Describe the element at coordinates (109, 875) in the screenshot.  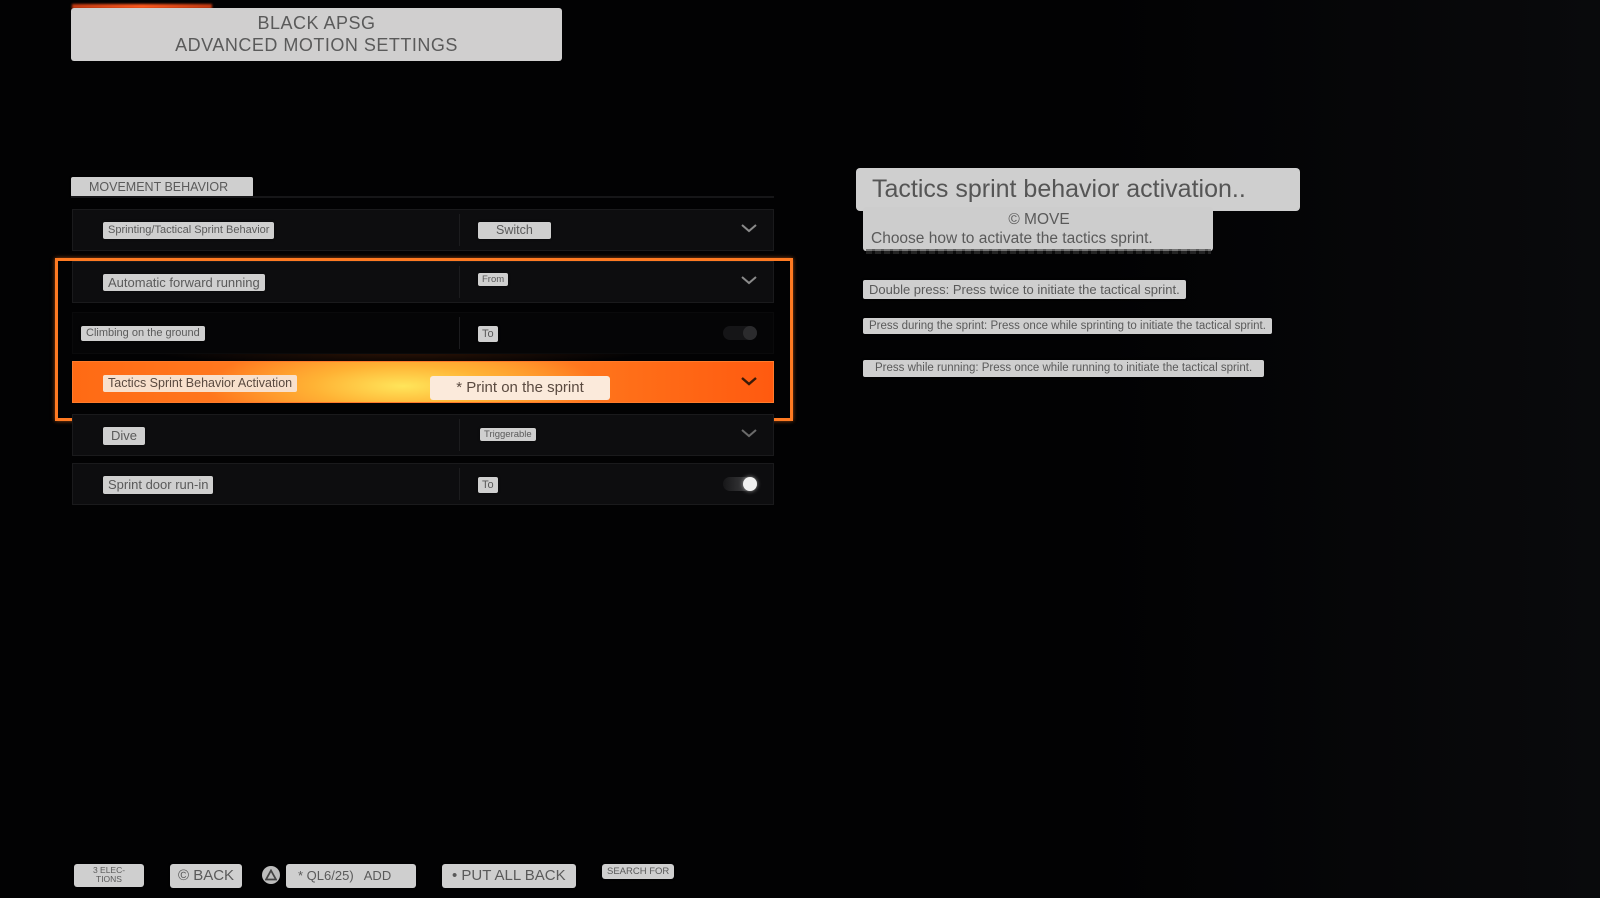
I see `selections-button: 3 ELEC- TIONS` at that location.